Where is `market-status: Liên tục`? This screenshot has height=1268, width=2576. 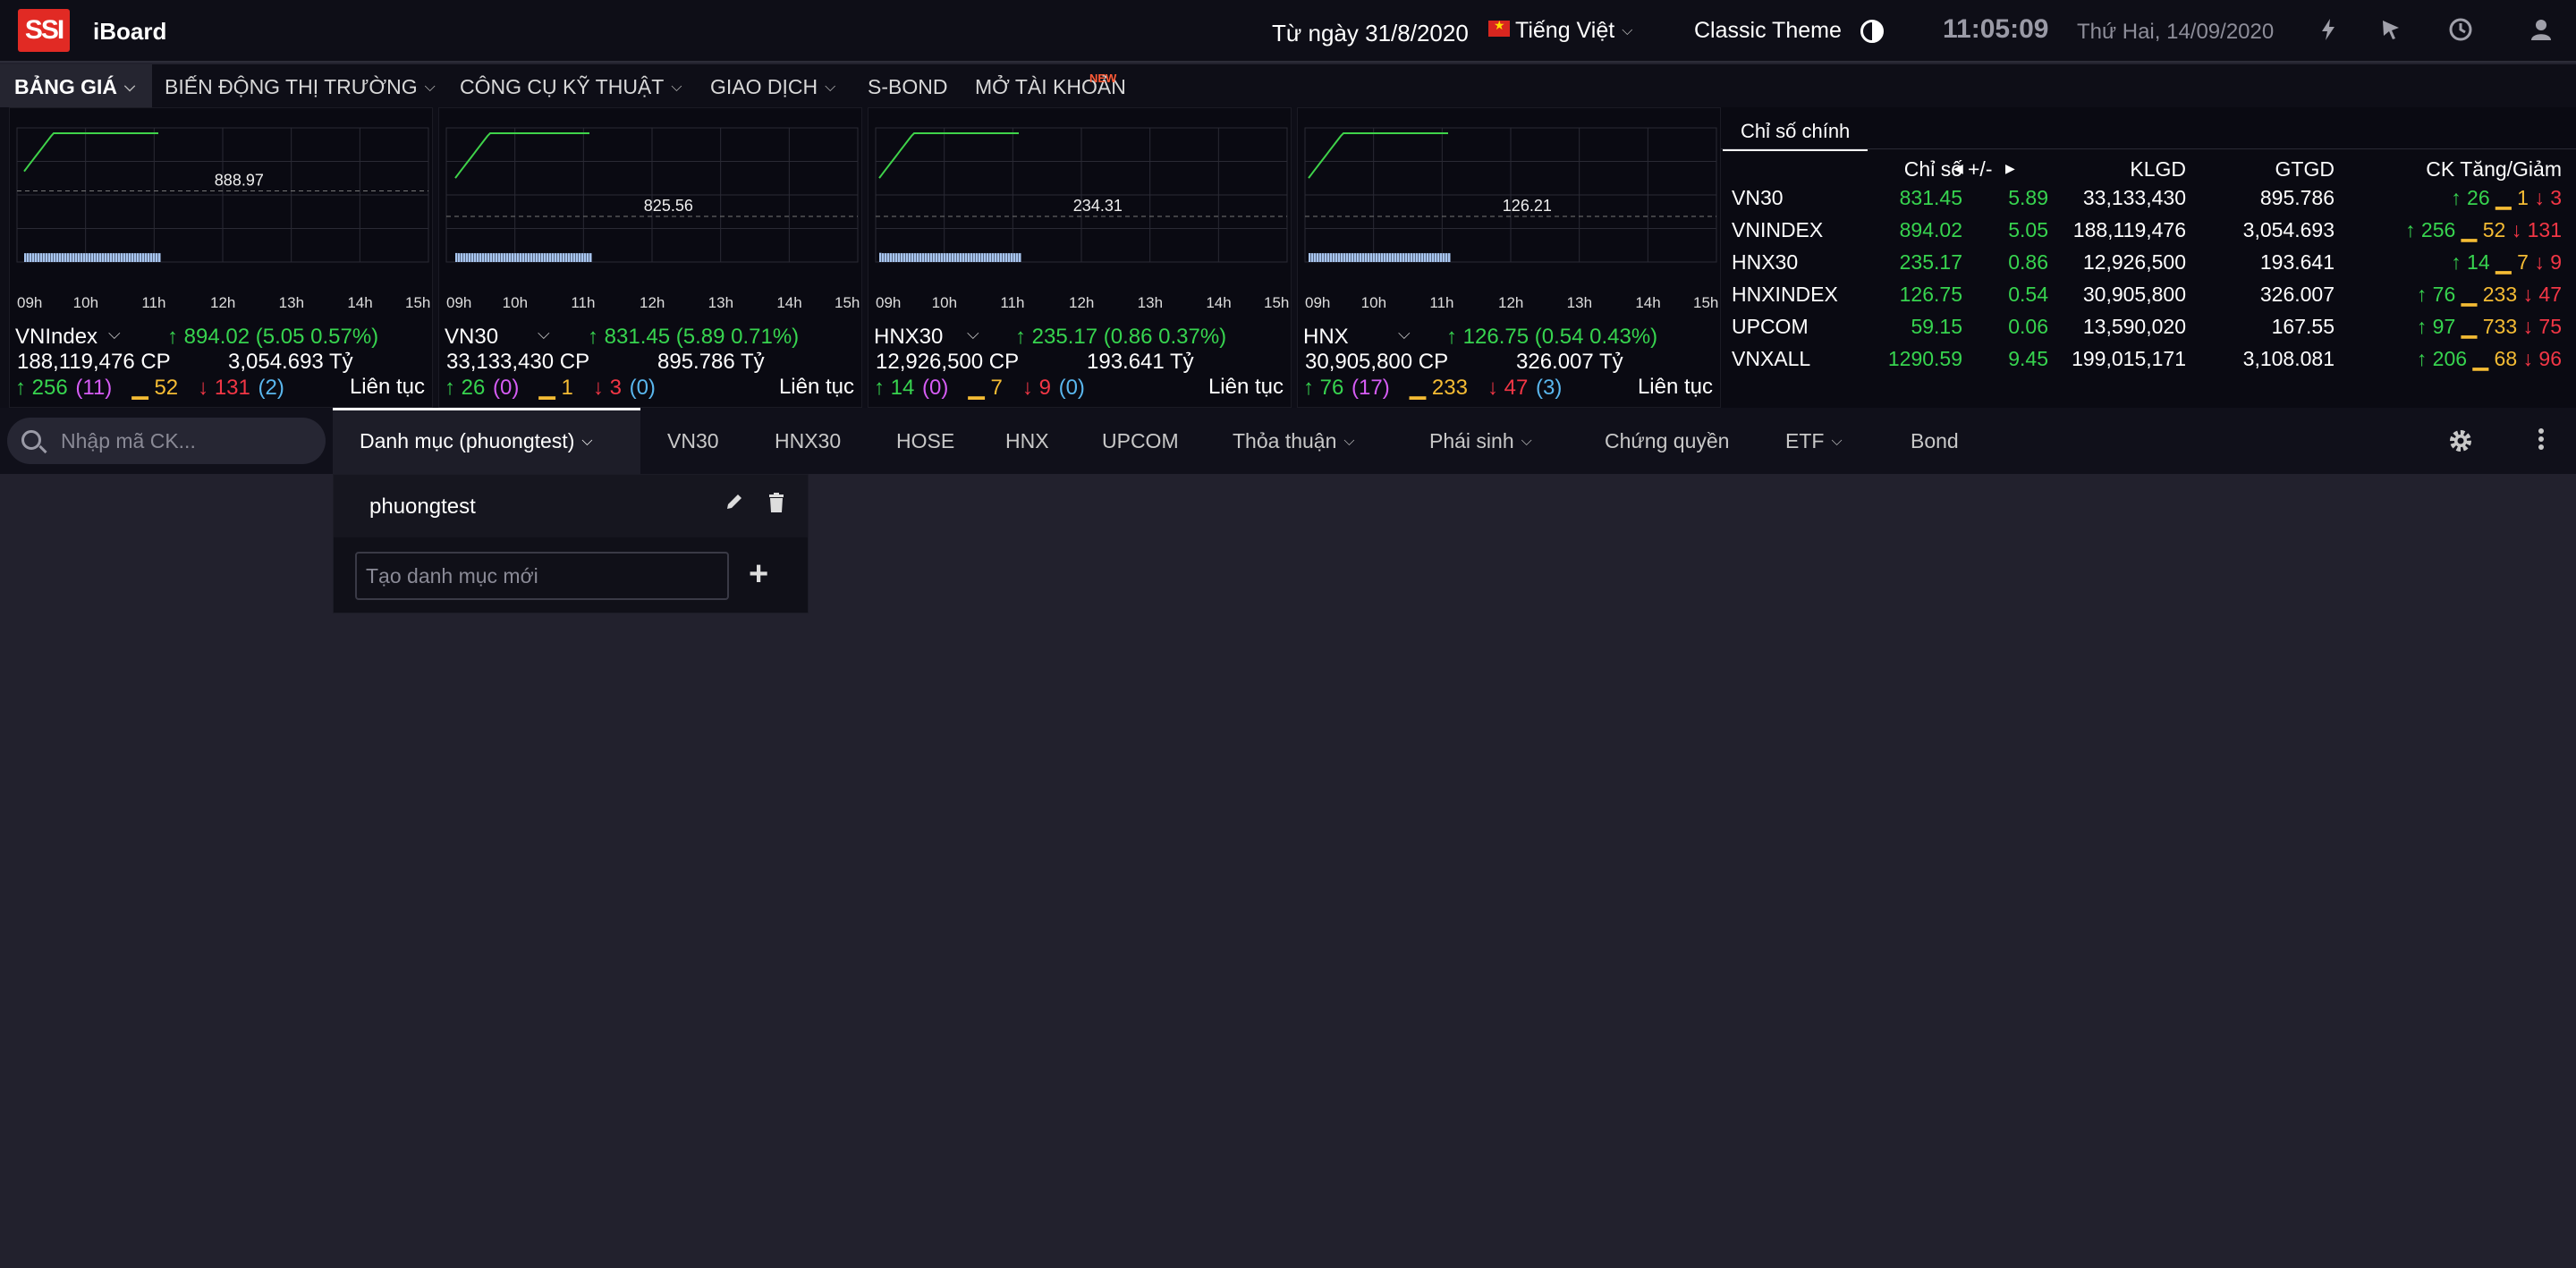
market-status: Liên tục is located at coordinates (1246, 387).